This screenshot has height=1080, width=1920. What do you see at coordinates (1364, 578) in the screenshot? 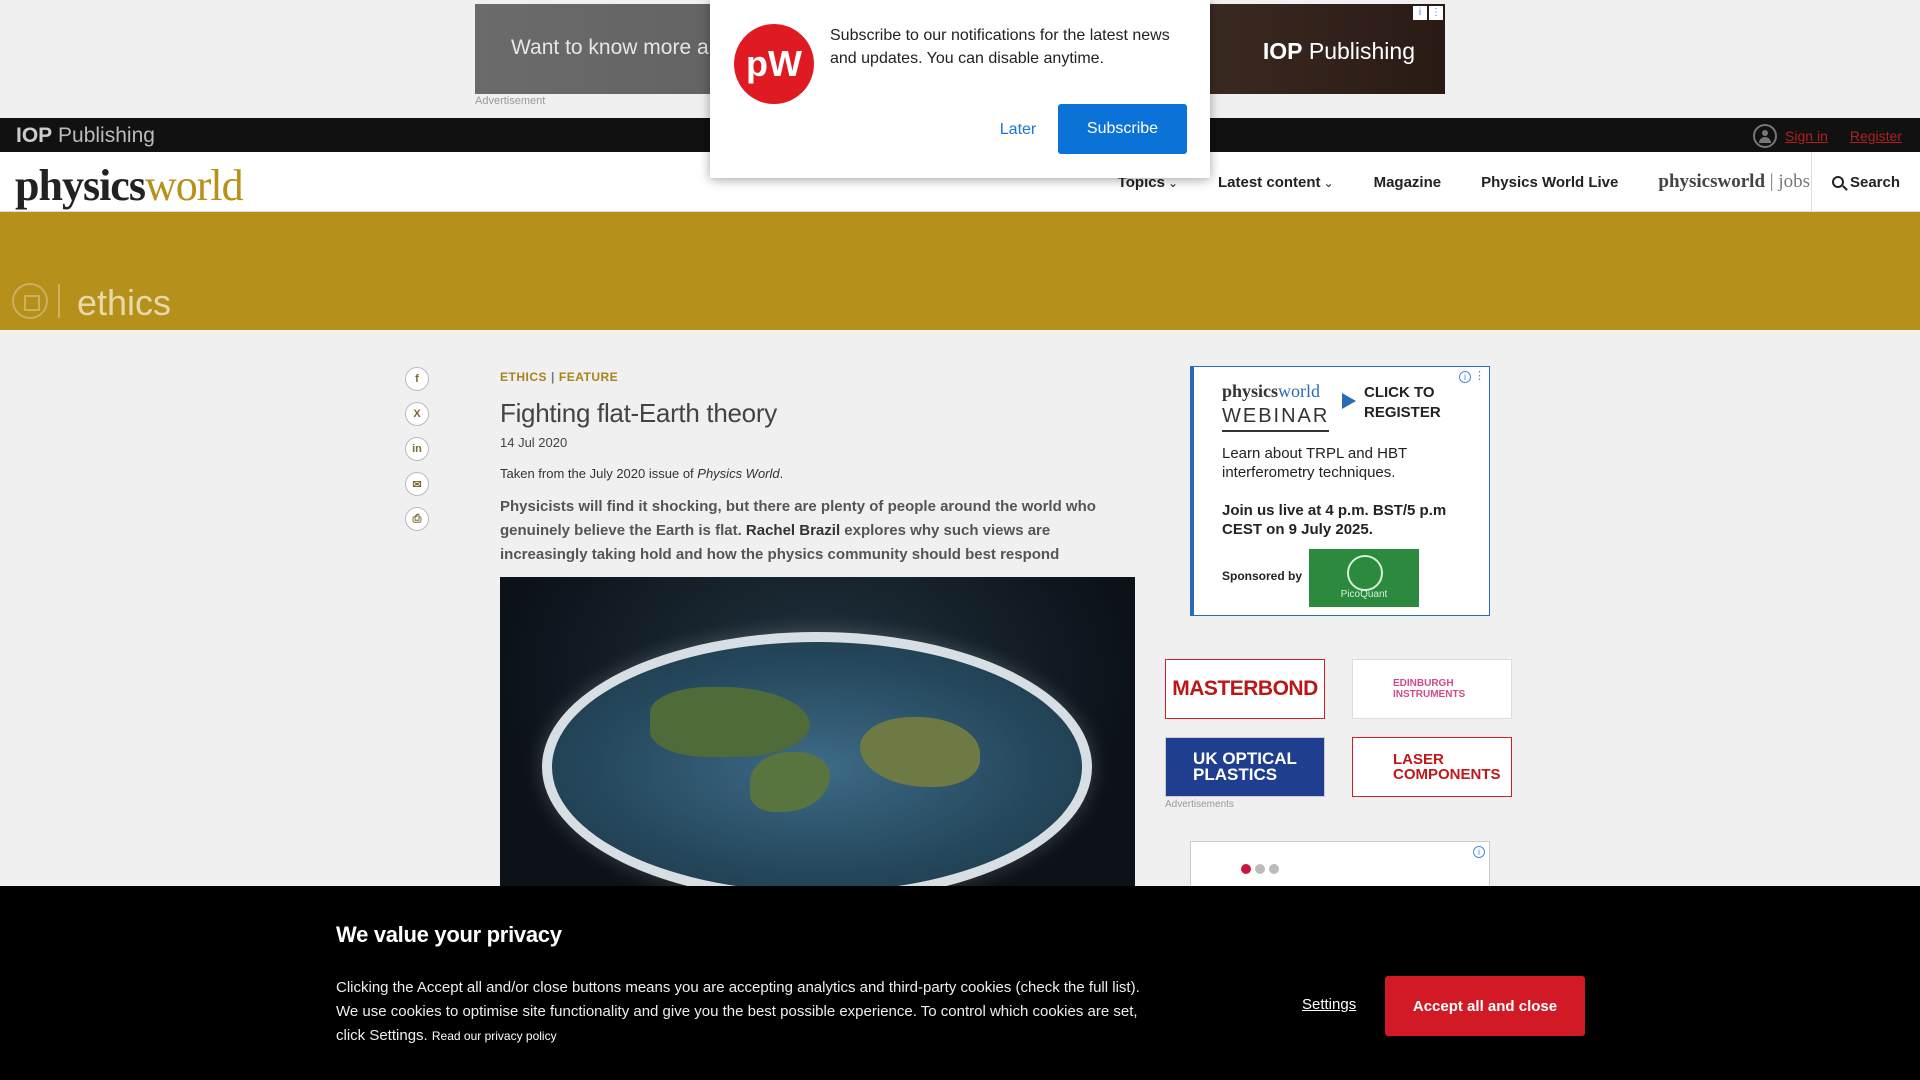
I see `sponsor-logo: PicoQuant` at bounding box center [1364, 578].